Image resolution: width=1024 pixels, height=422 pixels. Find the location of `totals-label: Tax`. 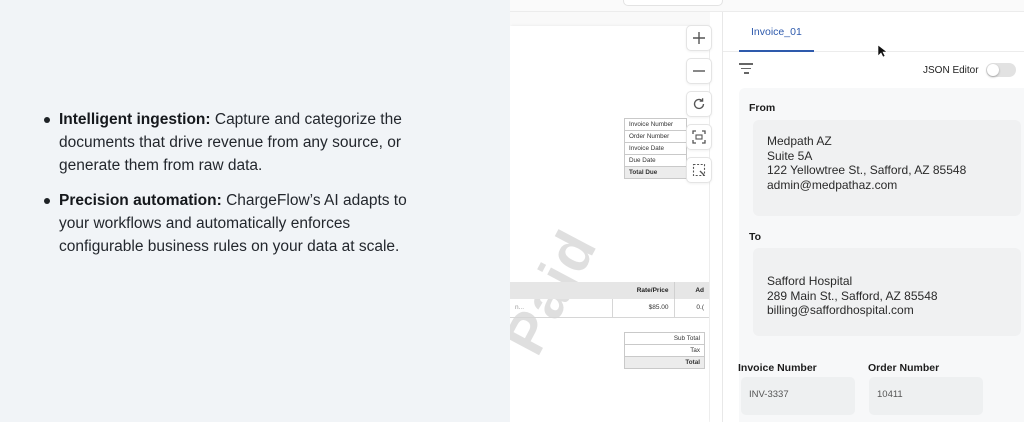

totals-label: Tax is located at coordinates (664, 350).